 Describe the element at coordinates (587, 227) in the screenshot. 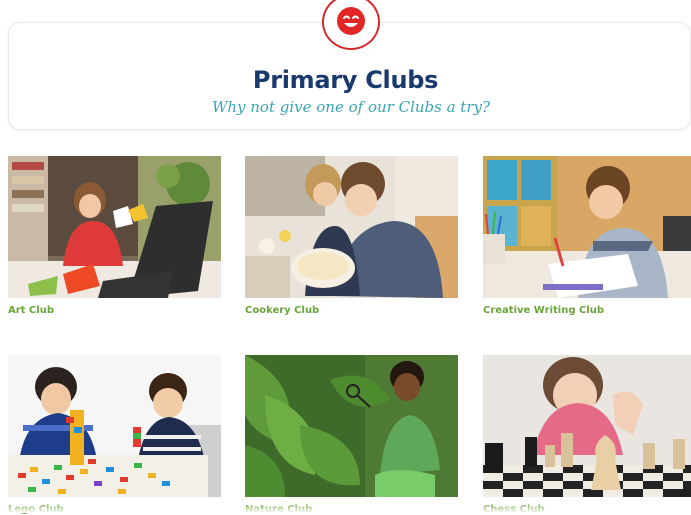

I see `creative-writing-club-photo` at that location.